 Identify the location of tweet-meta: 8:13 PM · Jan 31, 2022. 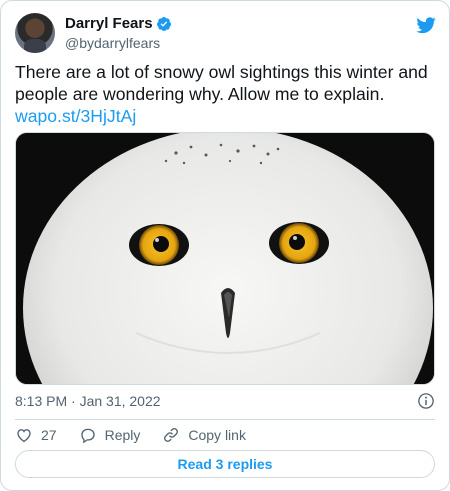
(225, 402).